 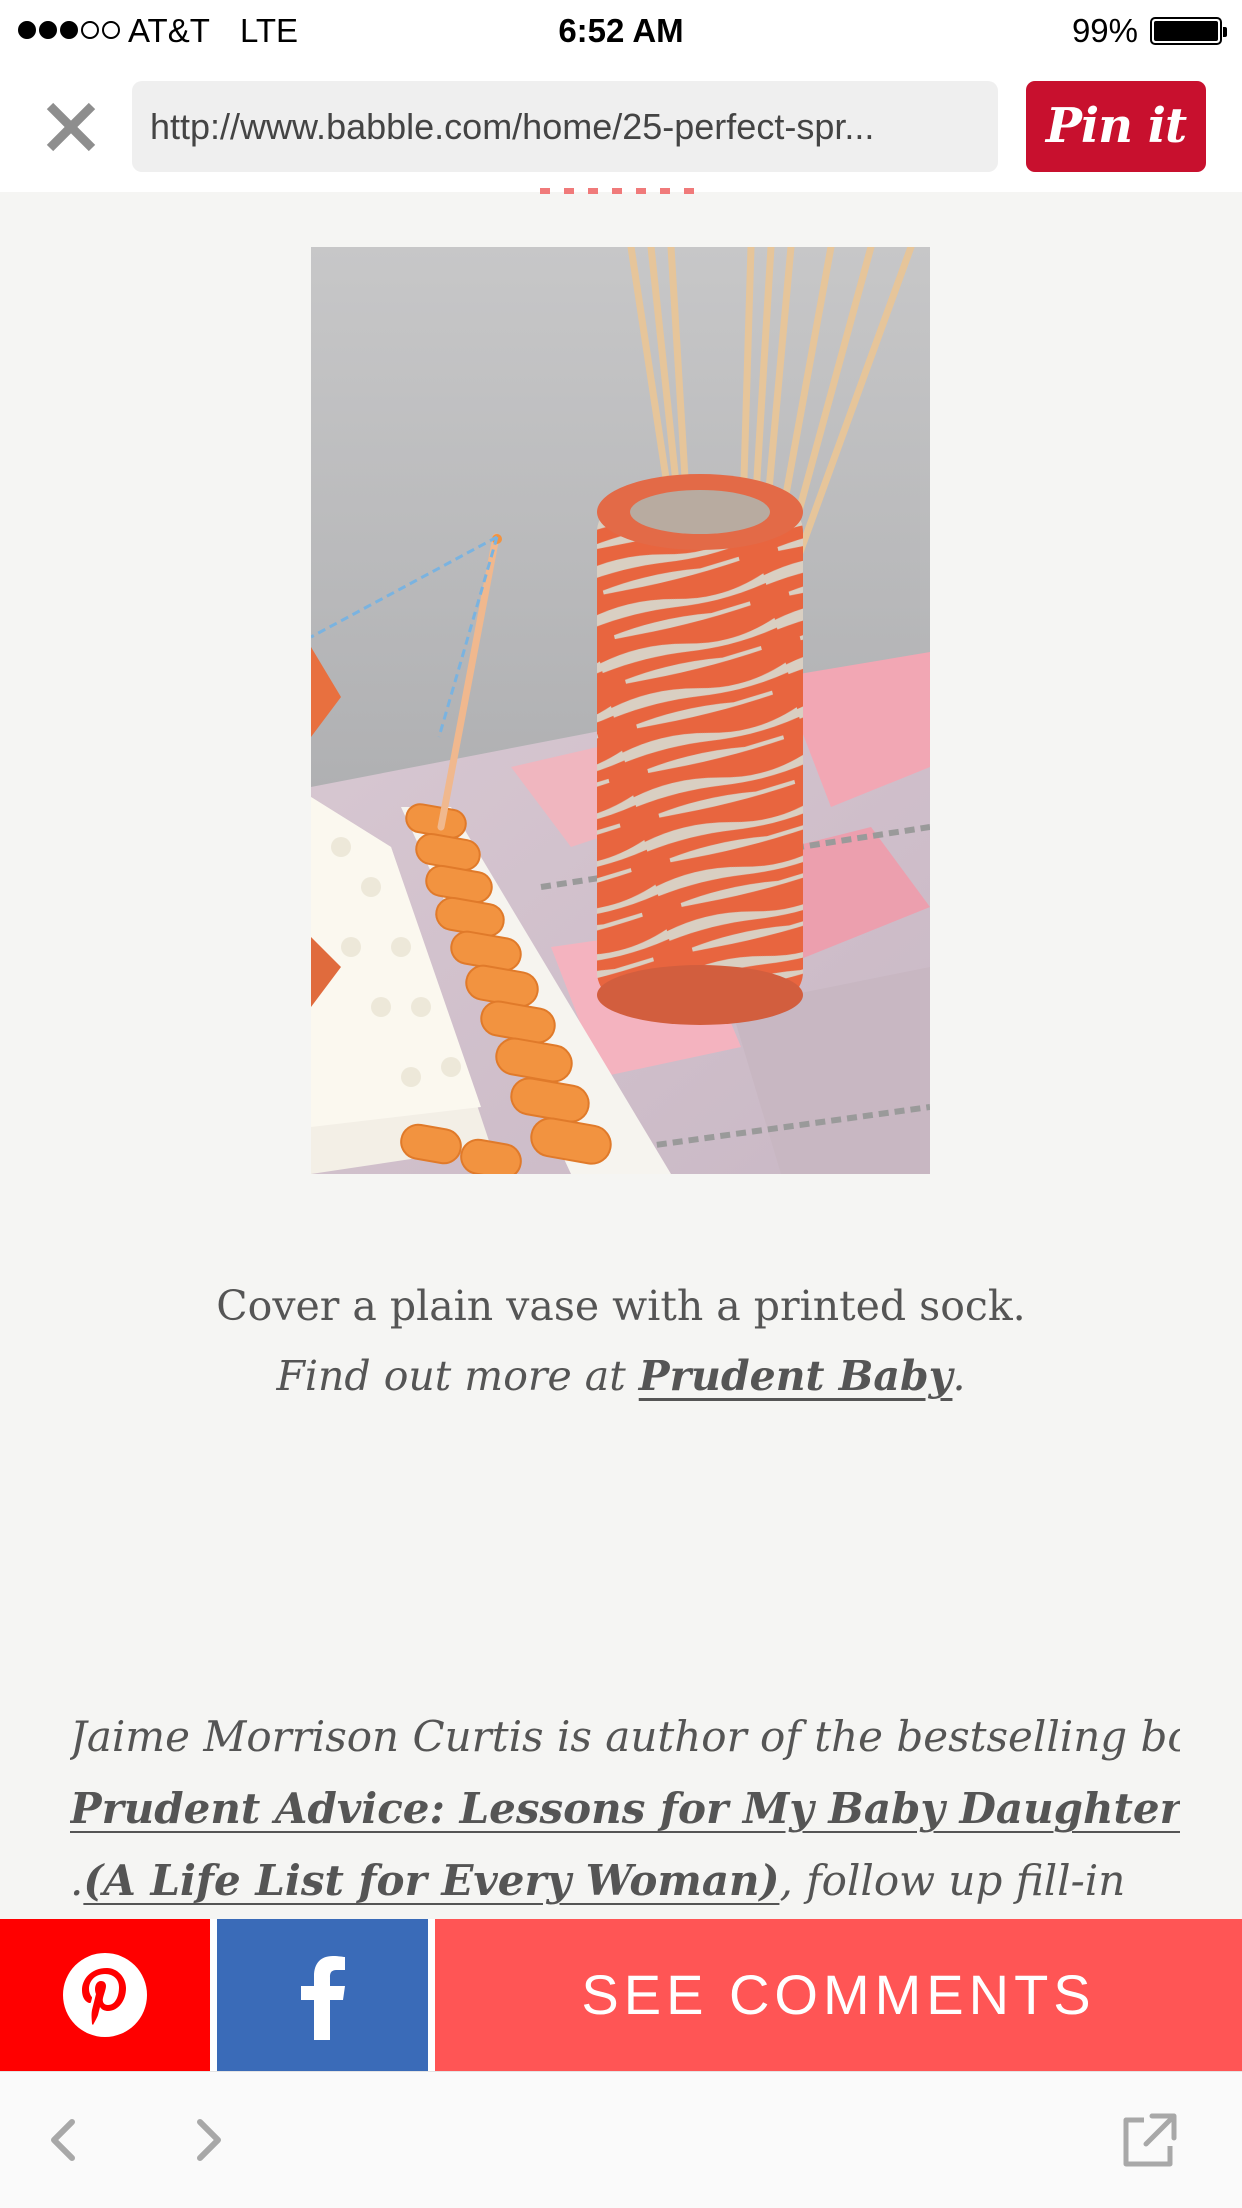 I want to click on browser-toolbar, so click(x=621, y=2139).